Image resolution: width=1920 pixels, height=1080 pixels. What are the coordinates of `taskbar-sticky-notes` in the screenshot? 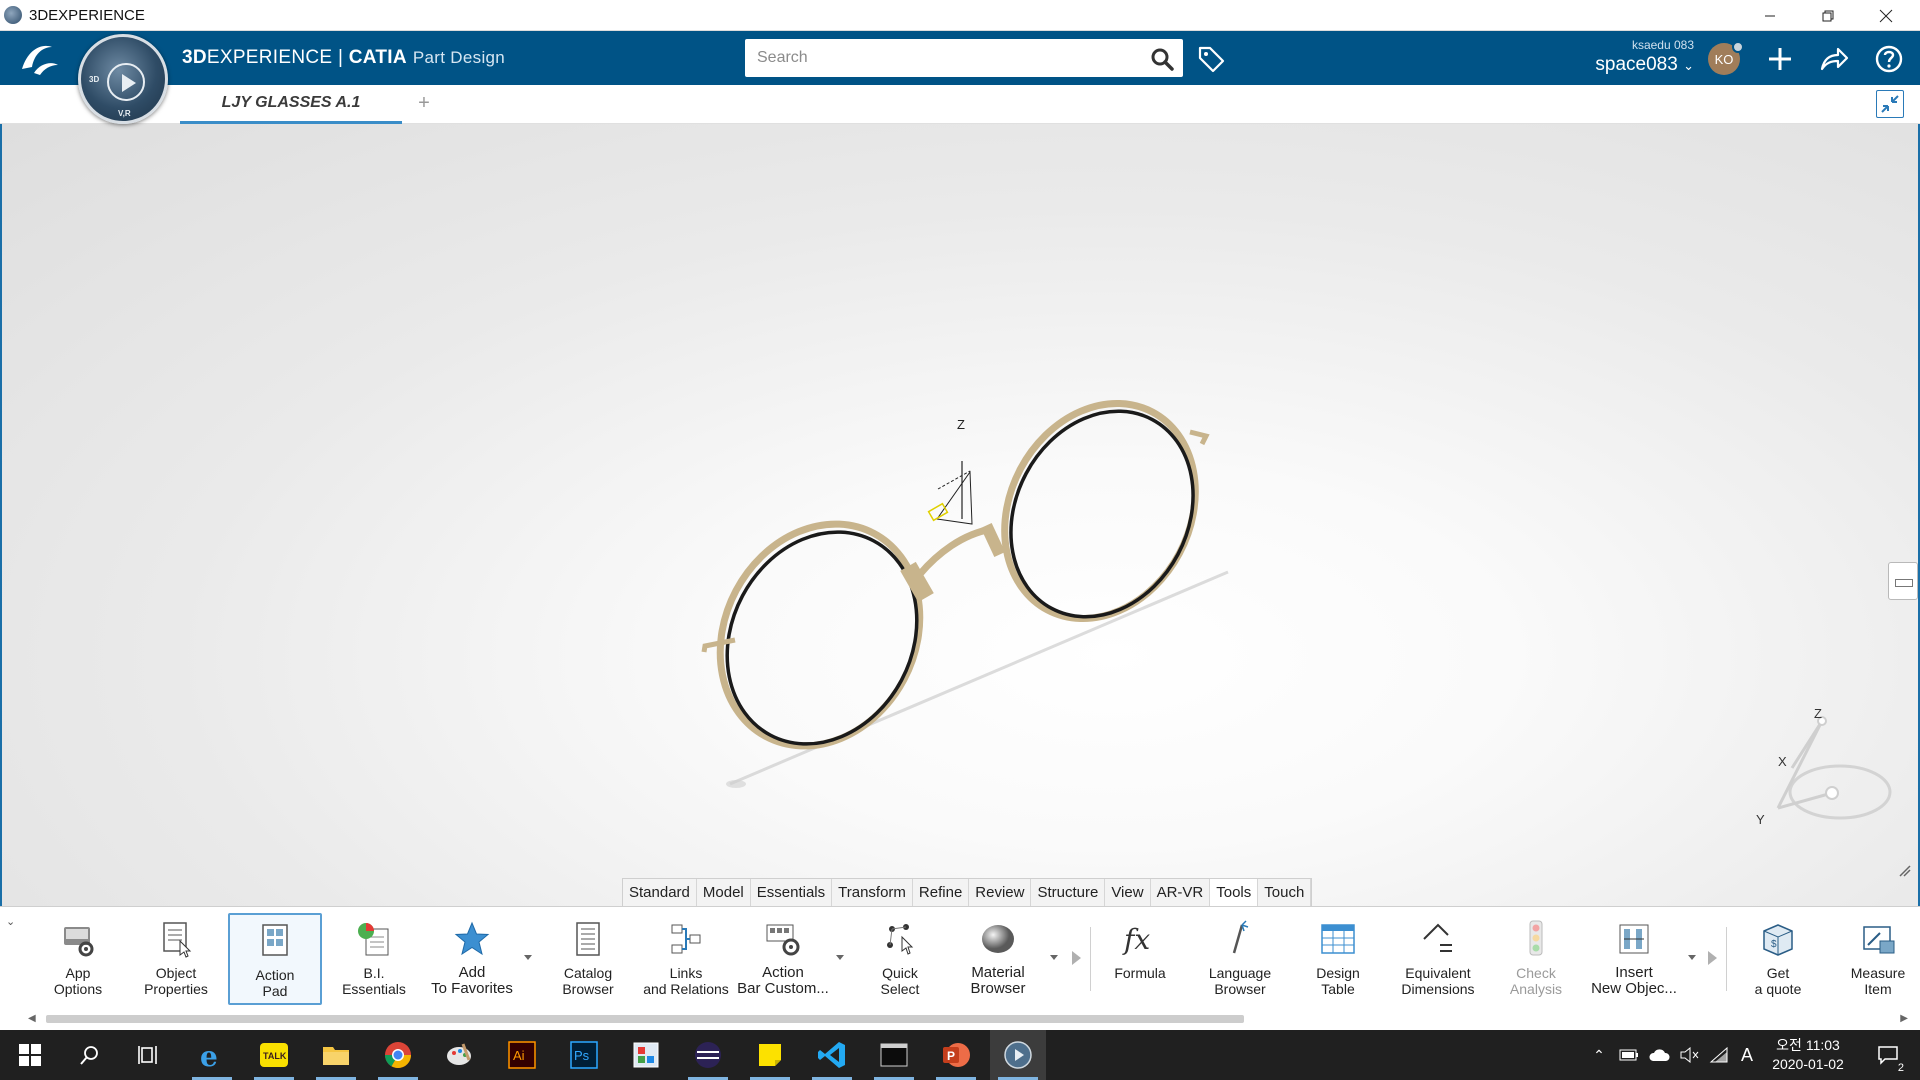 It's located at (770, 1055).